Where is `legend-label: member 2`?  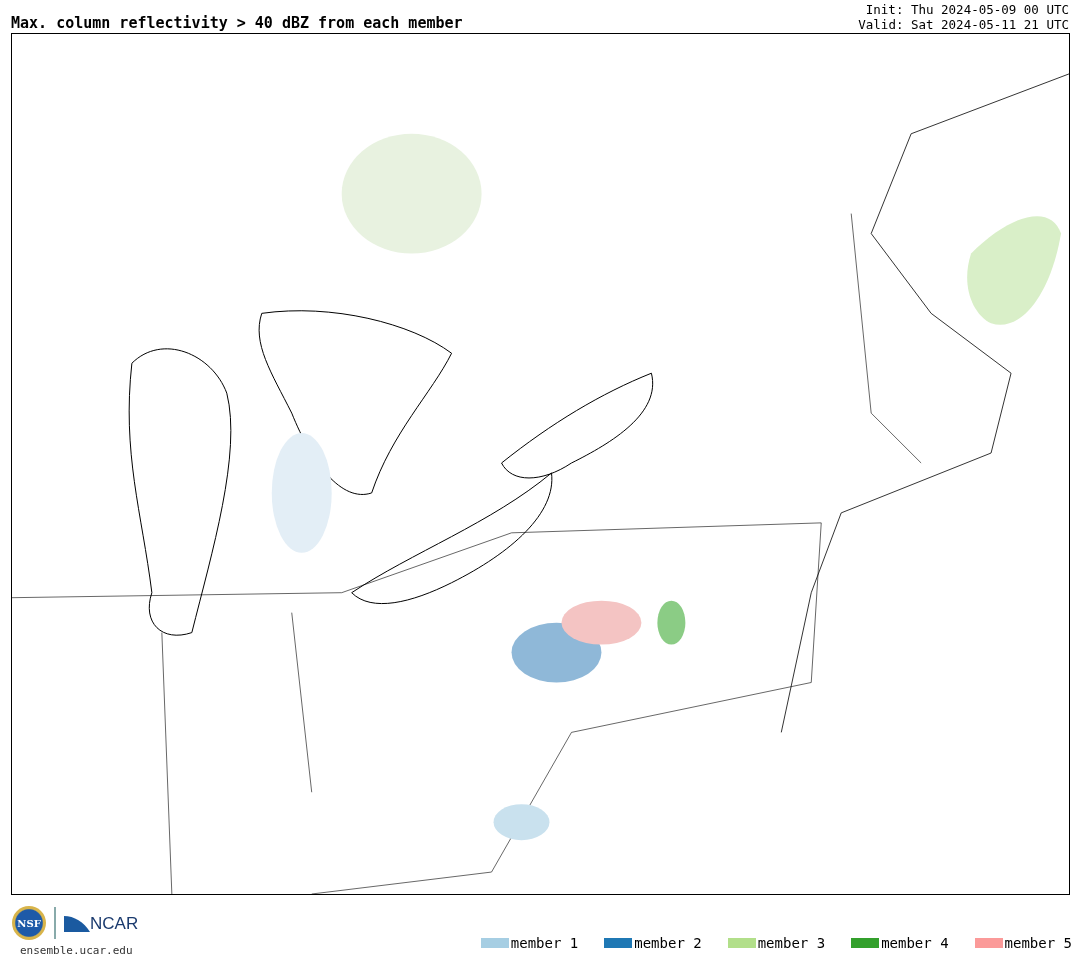
legend-label: member 2 is located at coordinates (668, 943).